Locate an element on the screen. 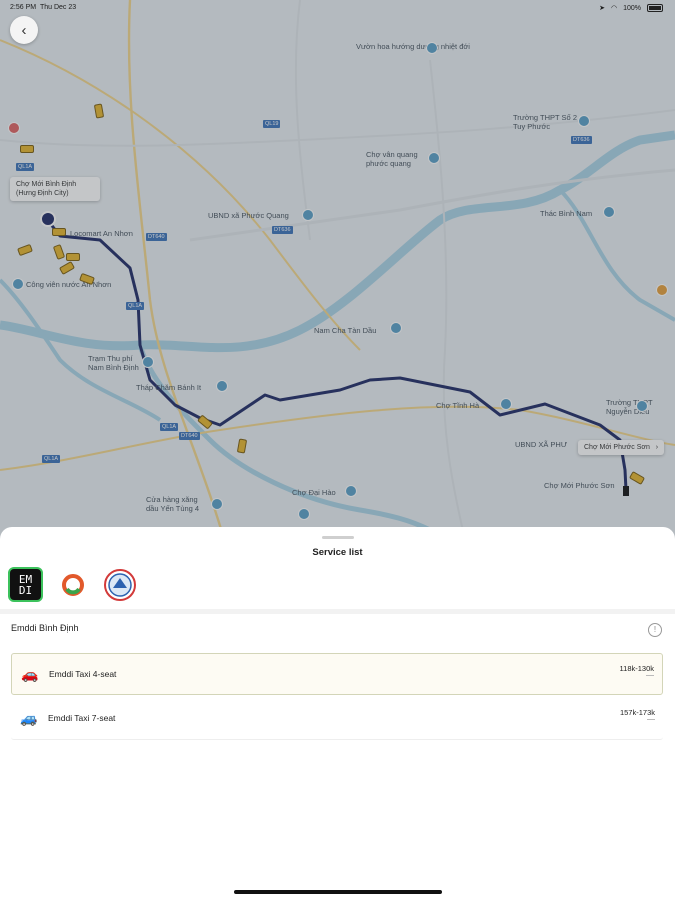 This screenshot has height=900, width=675. battery-percent: 100% is located at coordinates (632, 8).